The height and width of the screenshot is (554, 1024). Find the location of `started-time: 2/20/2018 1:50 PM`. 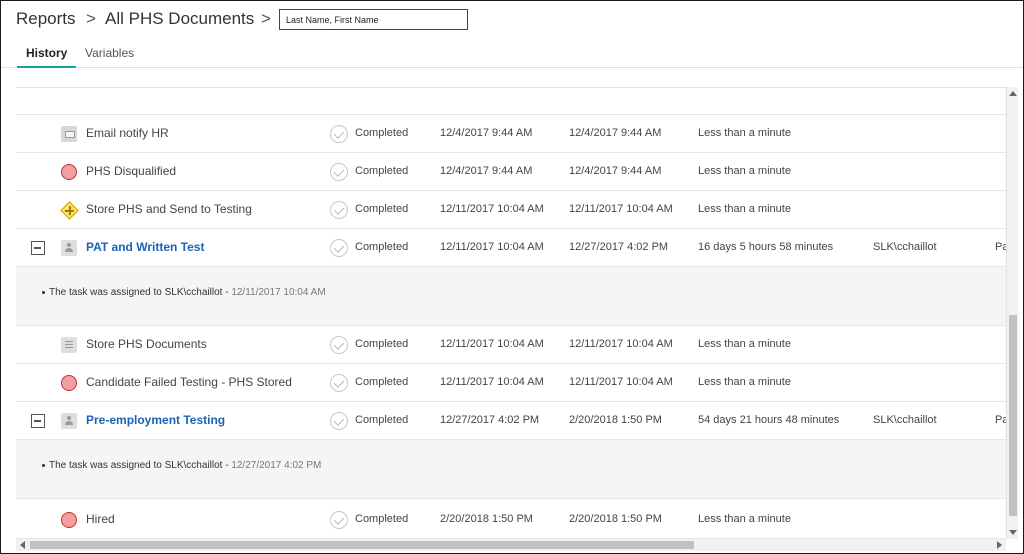

started-time: 2/20/2018 1:50 PM is located at coordinates (486, 519).